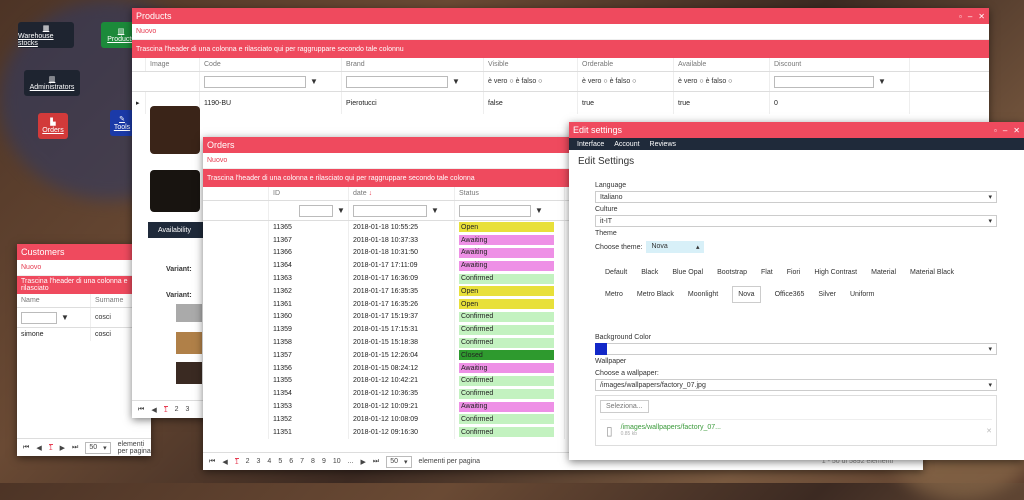 This screenshot has width=1024, height=500. Describe the element at coordinates (390, 210) in the screenshot. I see `date-filter-input` at that location.